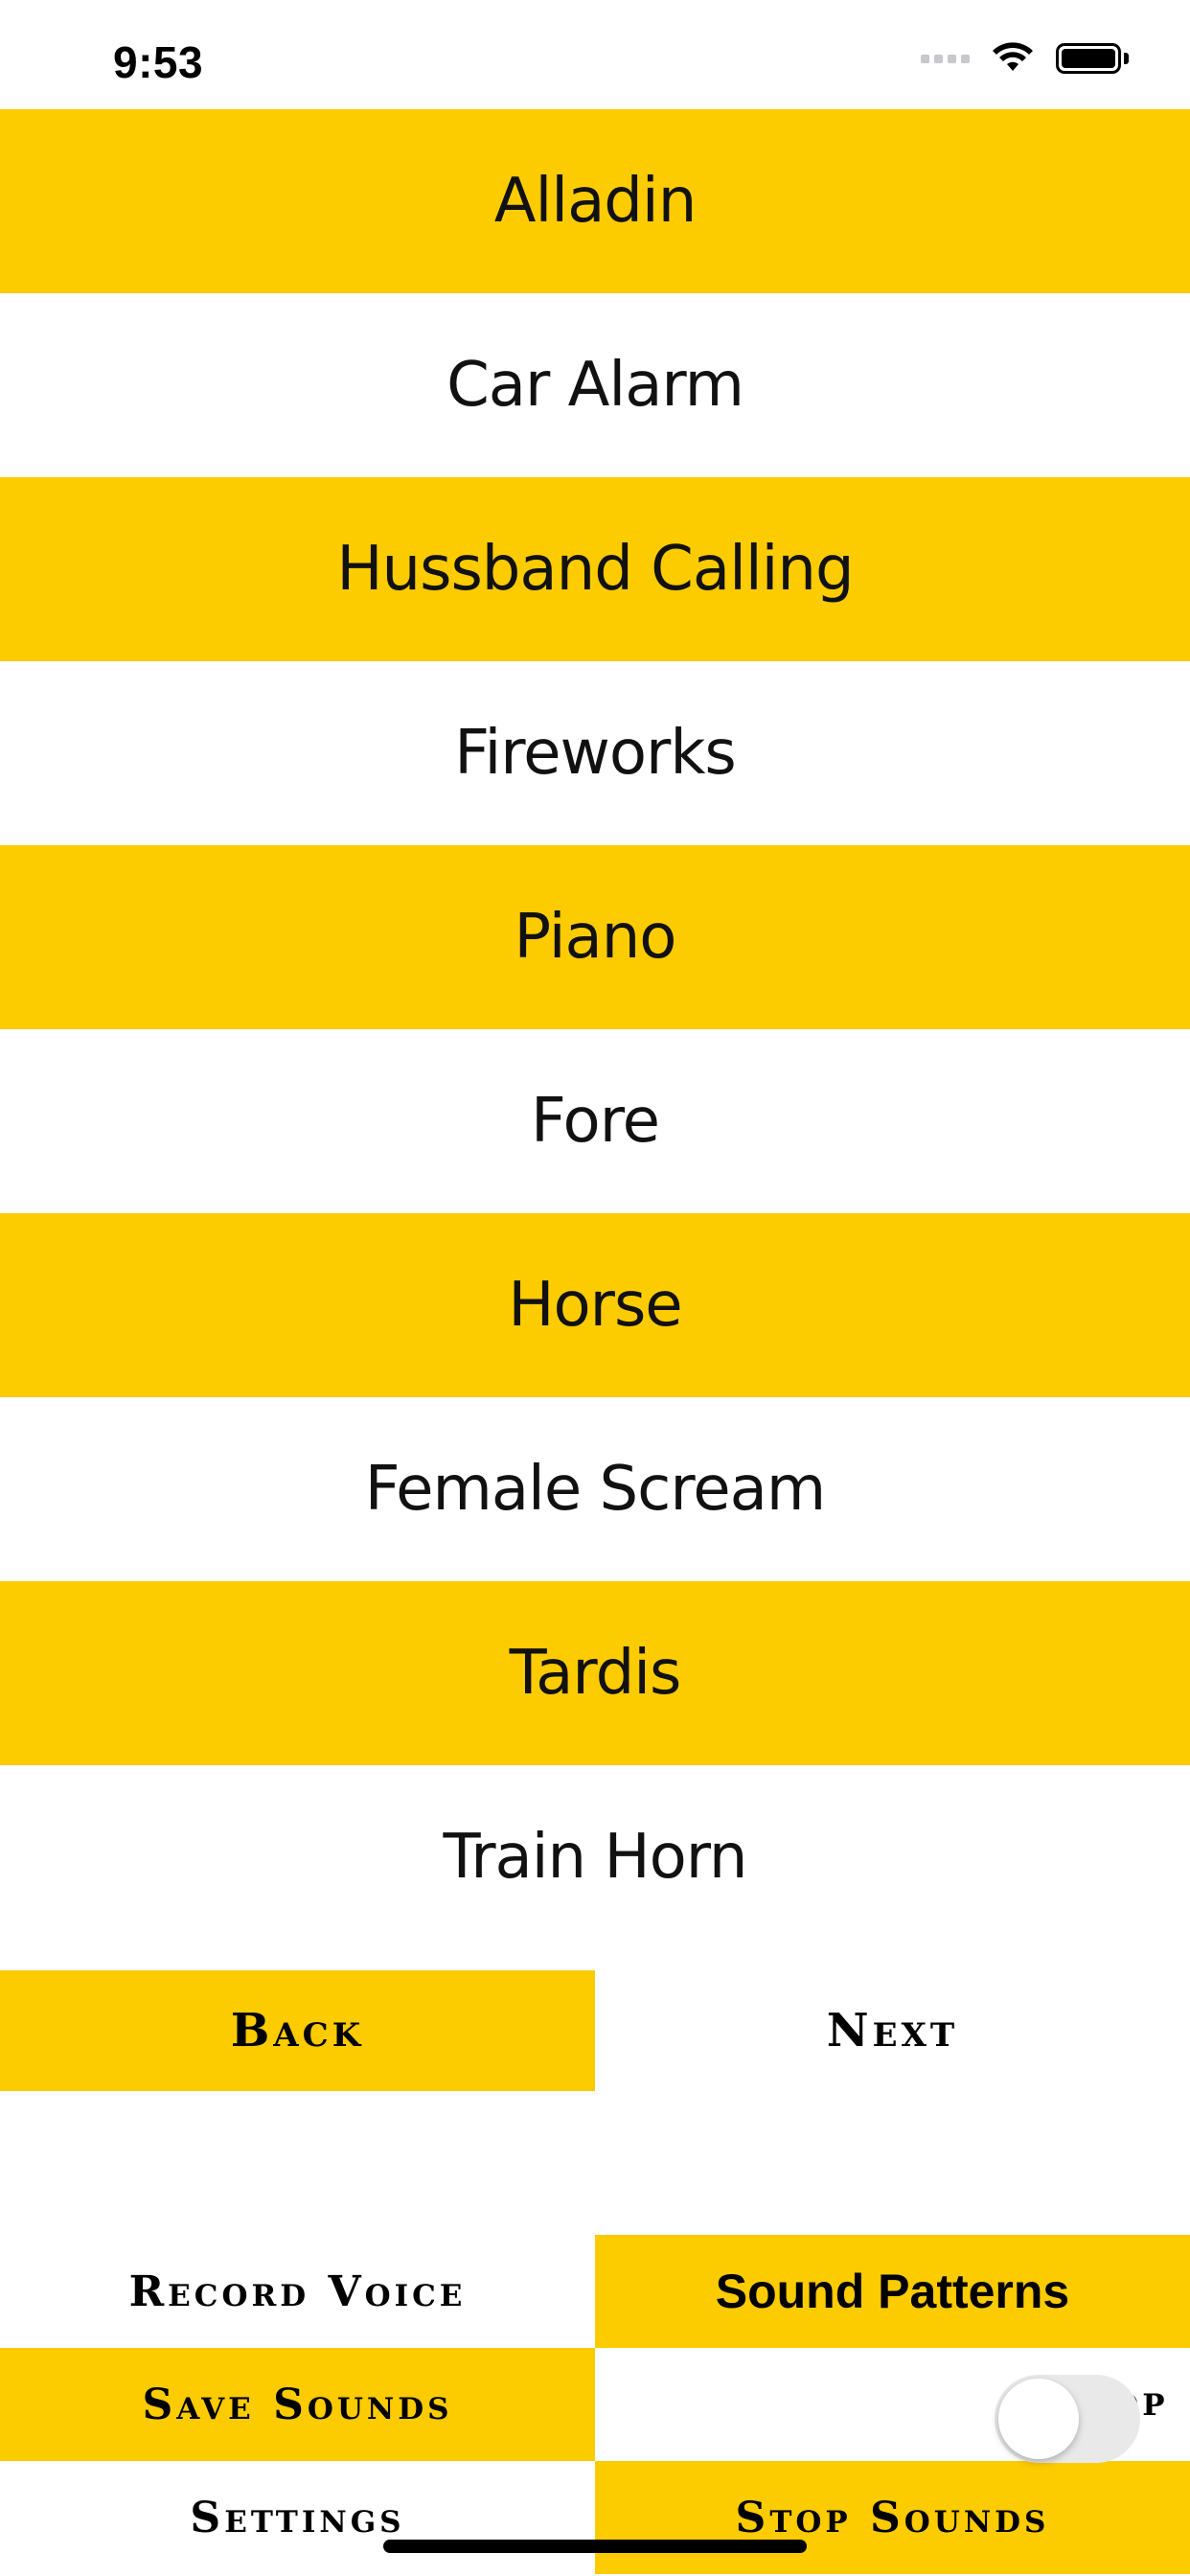 The width and height of the screenshot is (1190, 2576). What do you see at coordinates (297, 2291) in the screenshot?
I see `record-voice-button: Record Voice` at bounding box center [297, 2291].